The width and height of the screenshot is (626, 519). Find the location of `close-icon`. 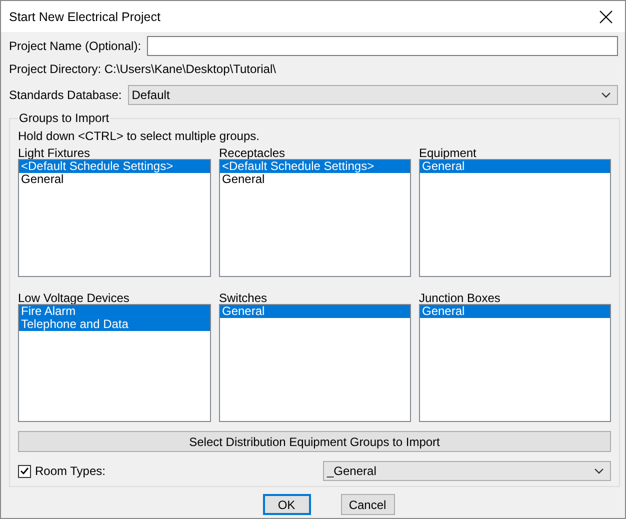

close-icon is located at coordinates (606, 17).